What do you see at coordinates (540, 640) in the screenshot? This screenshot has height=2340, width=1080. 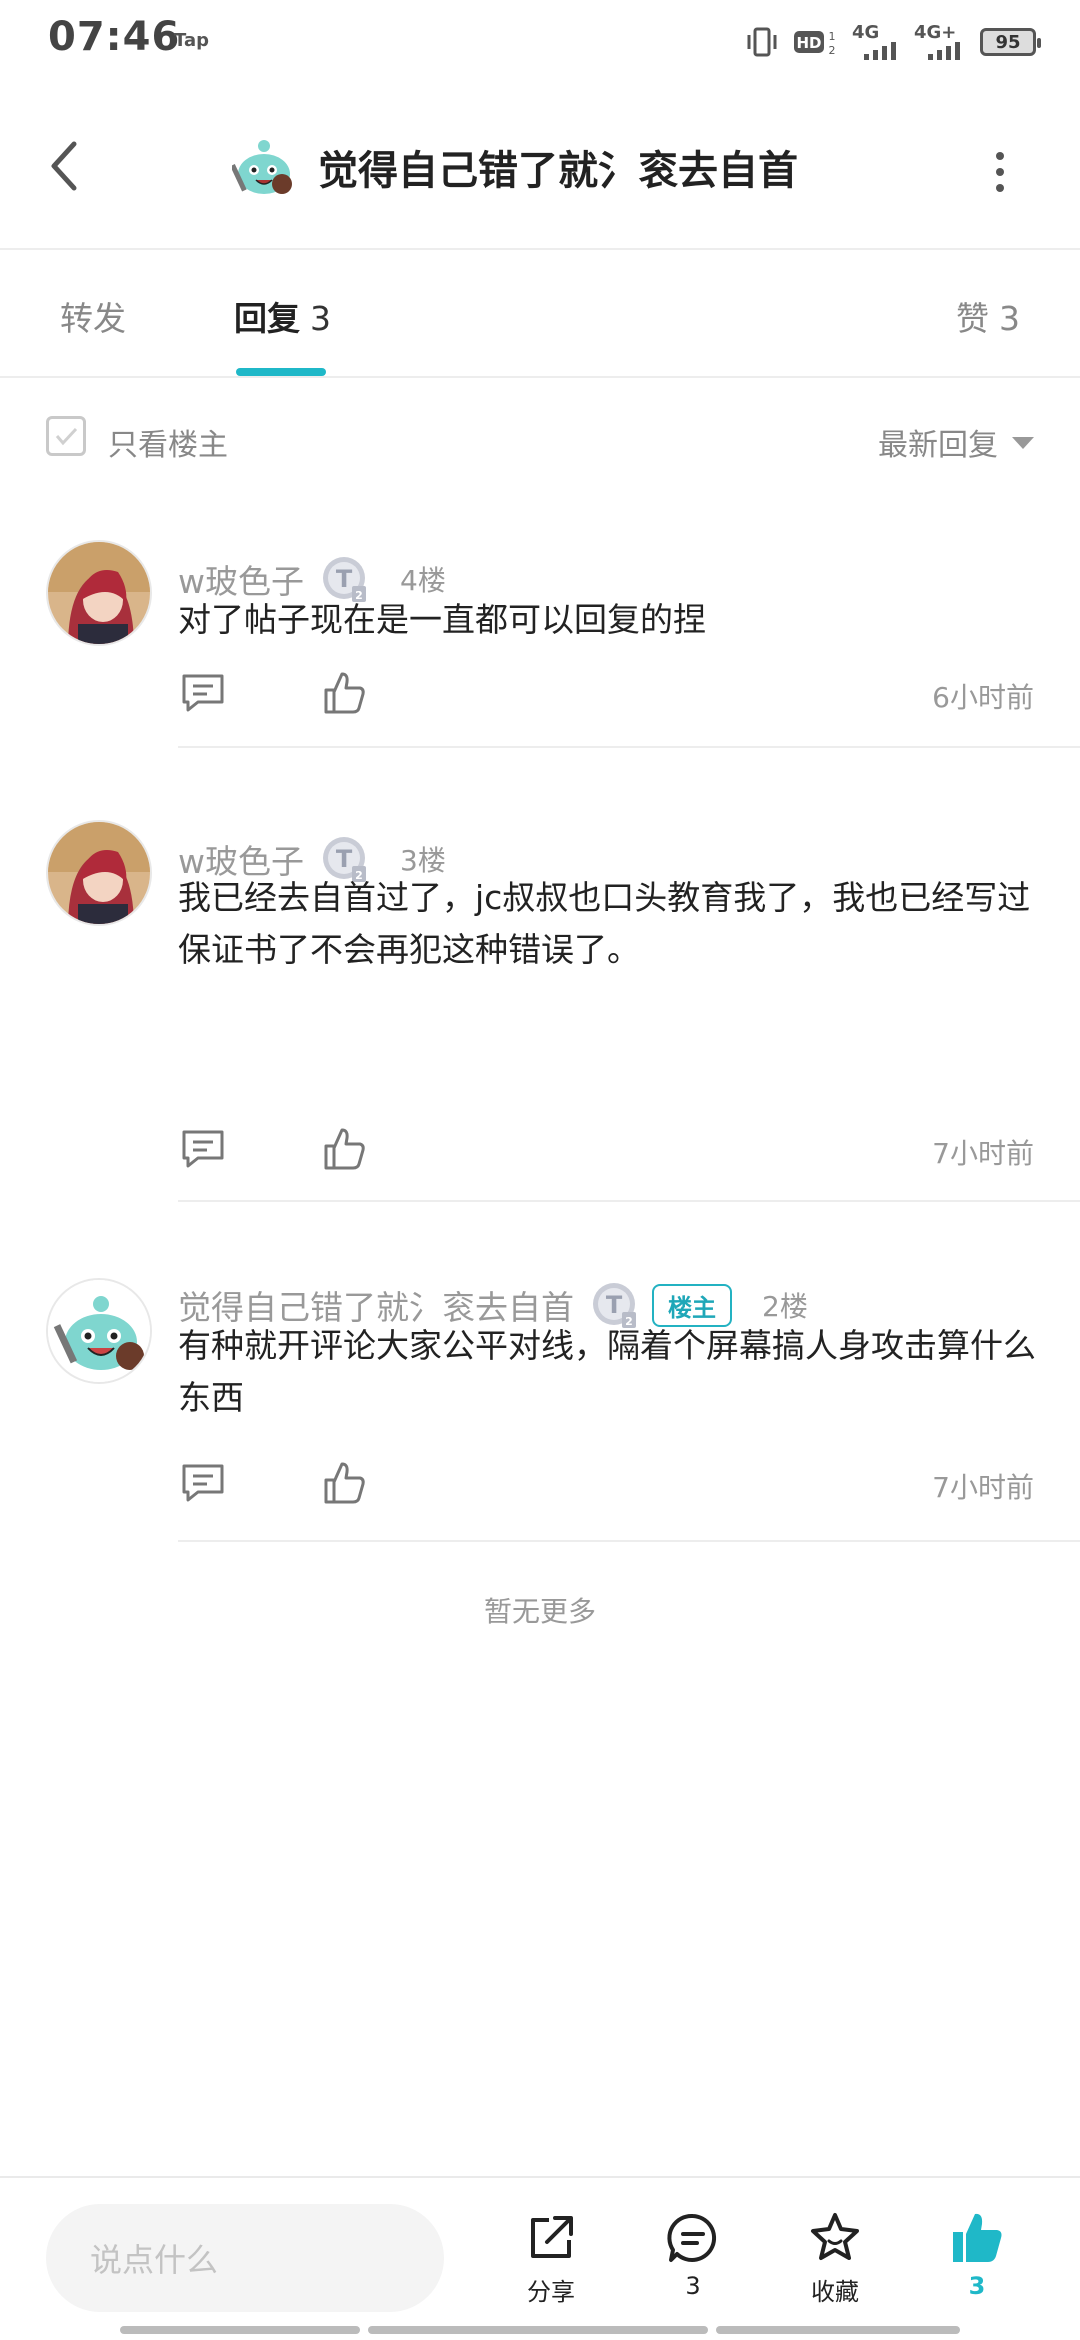 I see `comment-item: w玻色子 T 2 4楼 对了帖子现在是一直都可以回复的捏 6小时前` at bounding box center [540, 640].